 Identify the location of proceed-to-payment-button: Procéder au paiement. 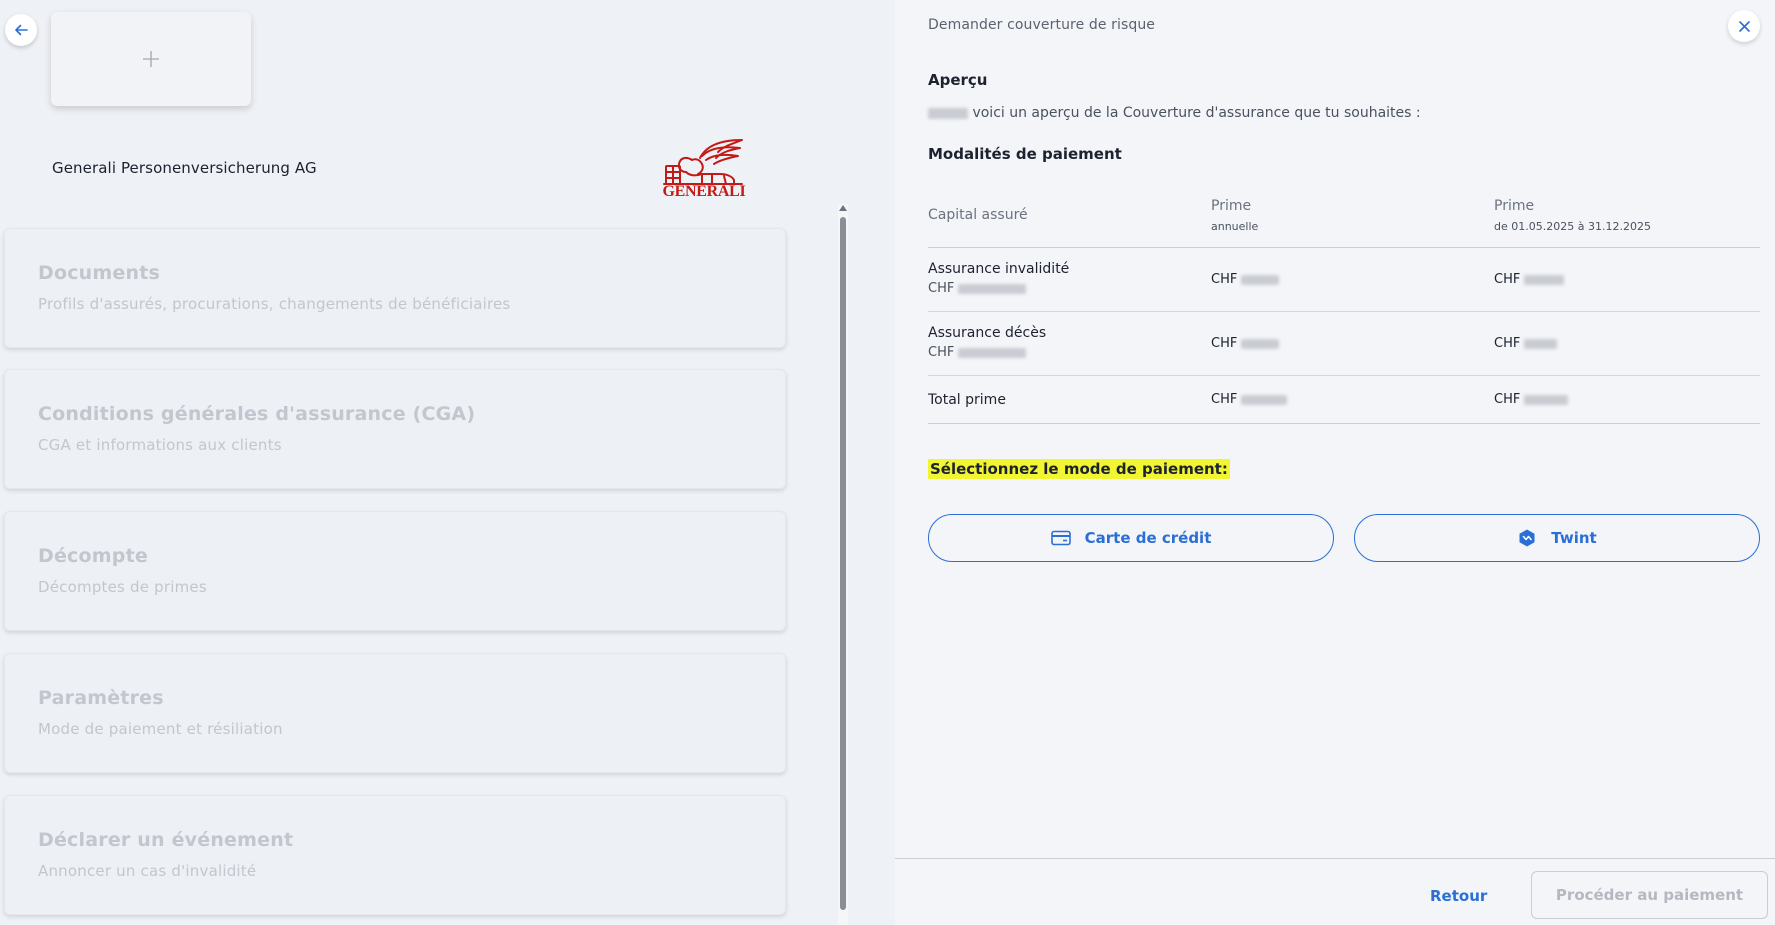
(1649, 895).